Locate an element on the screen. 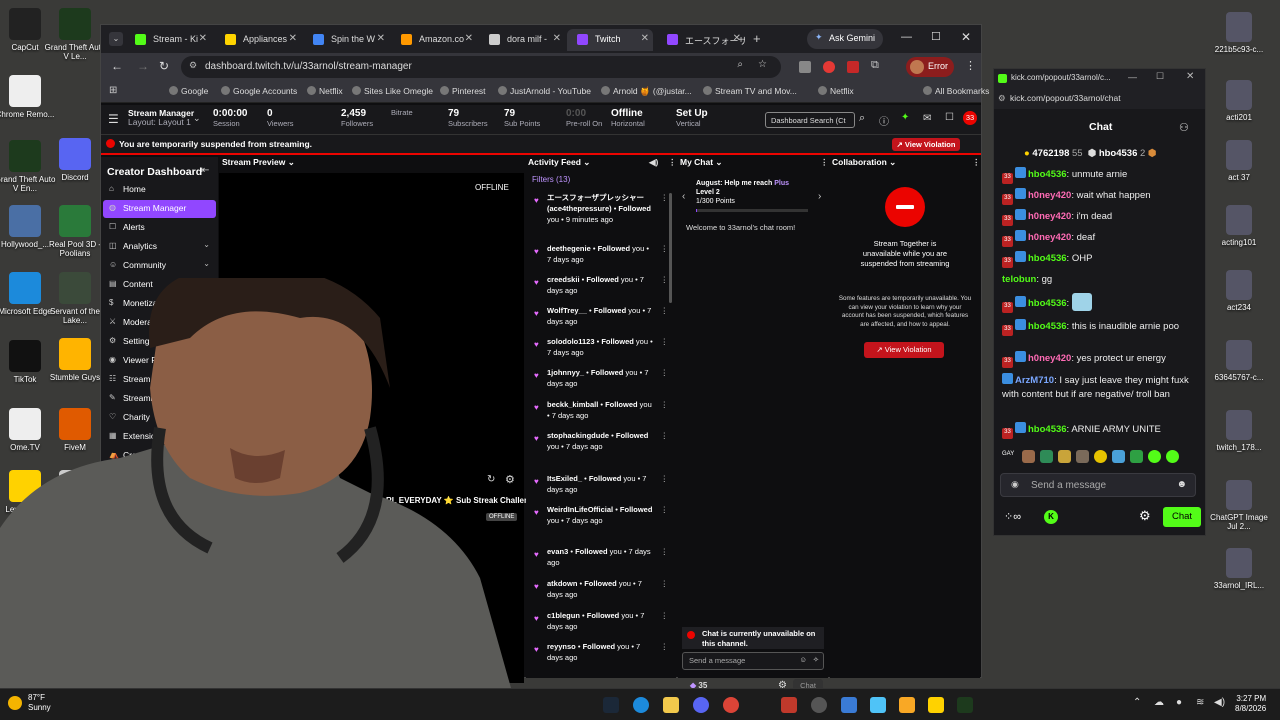 The width and height of the screenshot is (1280, 720). browser-tab: dora milf - ✕ is located at coordinates (522, 40).